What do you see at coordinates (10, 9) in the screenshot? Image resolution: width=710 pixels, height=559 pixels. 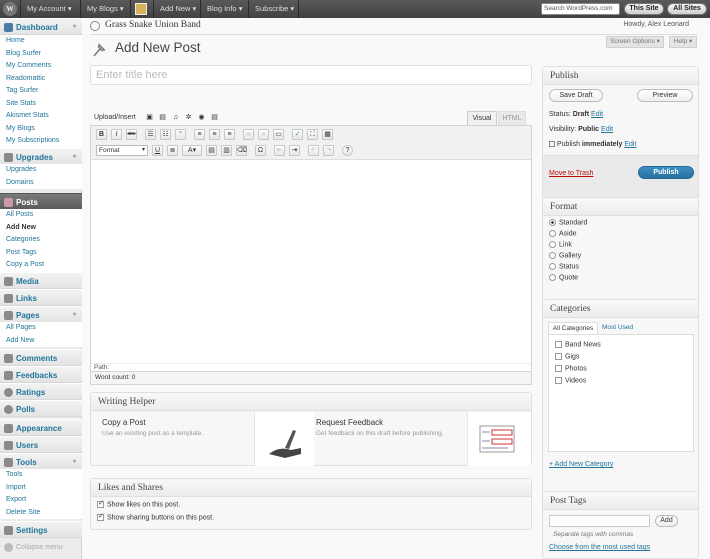 I see `wordpress-logo-icon: W` at bounding box center [10, 9].